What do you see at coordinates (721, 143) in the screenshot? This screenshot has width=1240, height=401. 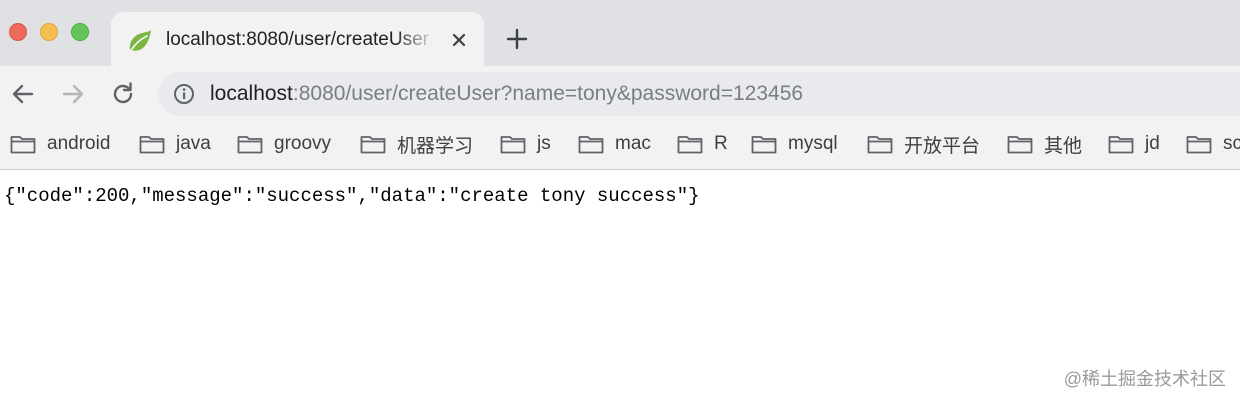 I see `bookmark-label: R` at bounding box center [721, 143].